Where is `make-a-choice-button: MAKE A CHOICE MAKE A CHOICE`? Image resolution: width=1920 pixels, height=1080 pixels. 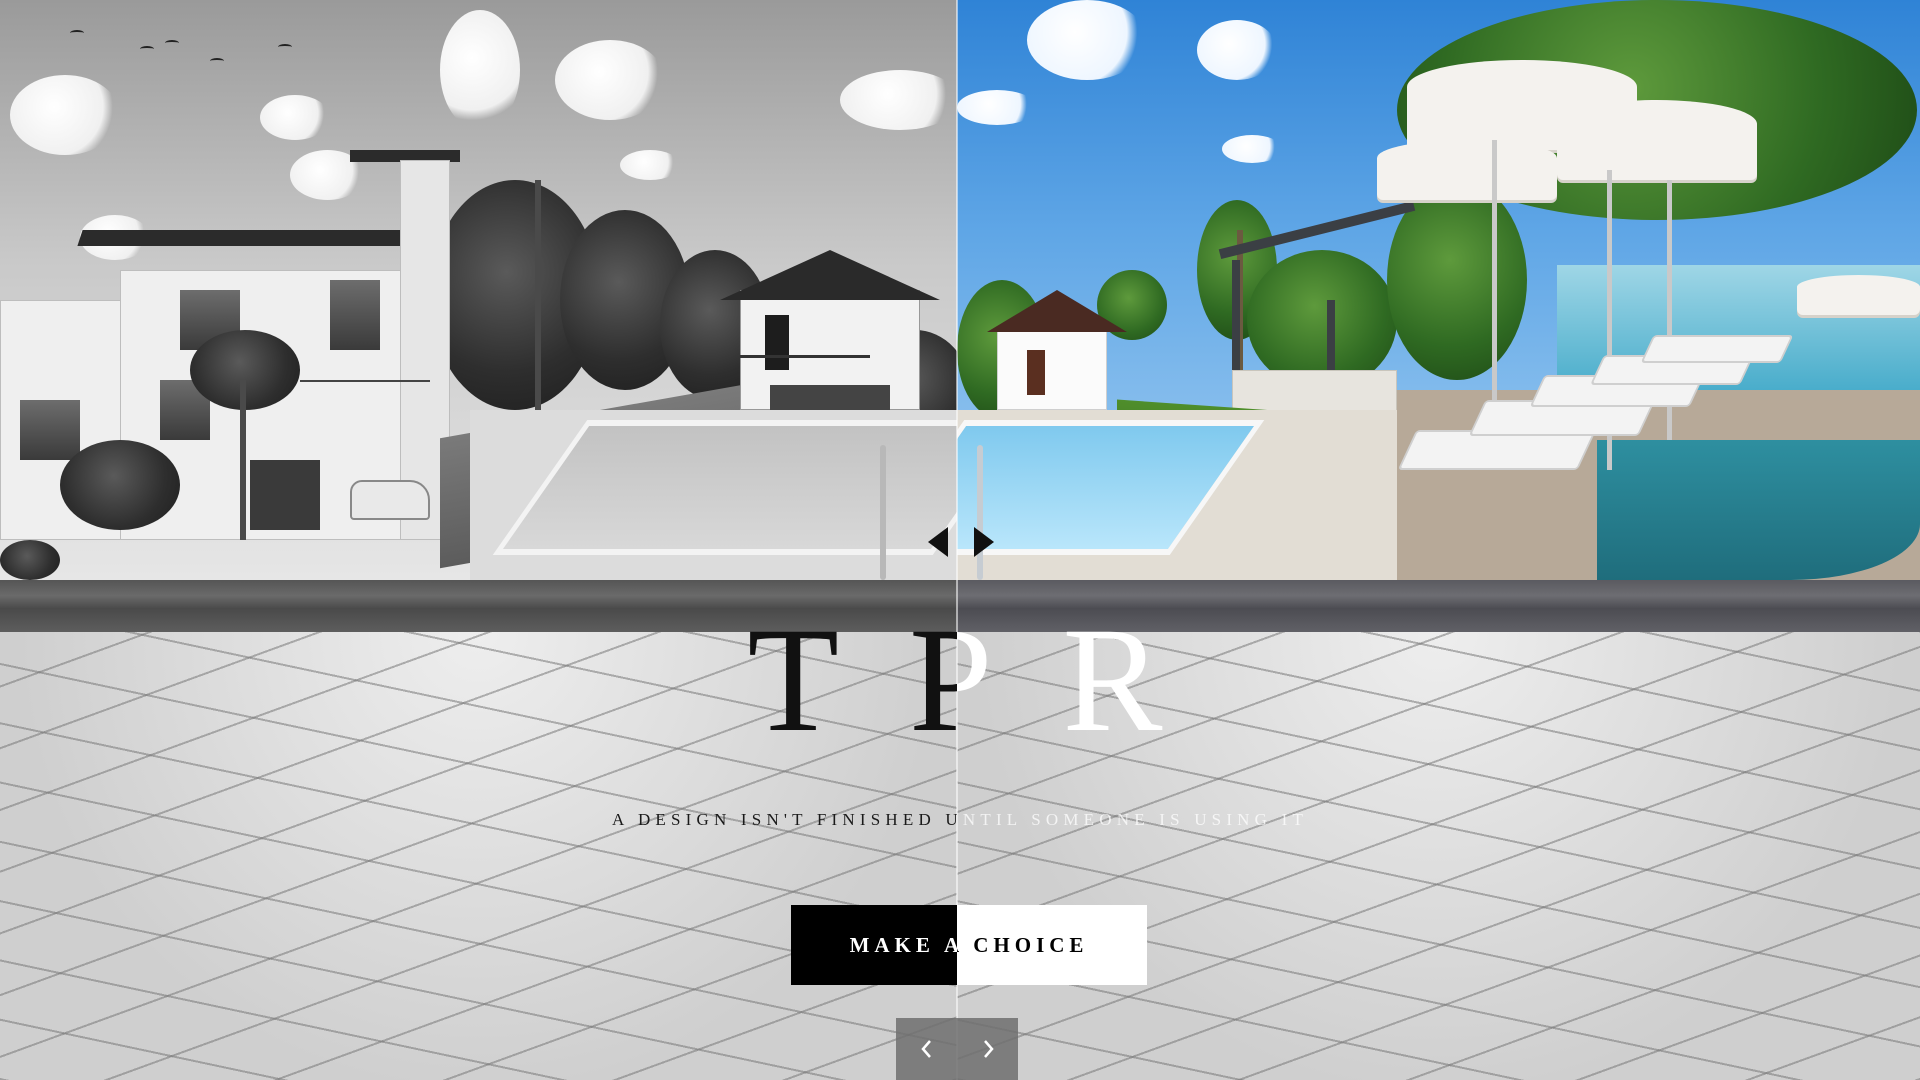
make-a-choice-button: MAKE A CHOICE MAKE A CHOICE is located at coordinates (969, 945).